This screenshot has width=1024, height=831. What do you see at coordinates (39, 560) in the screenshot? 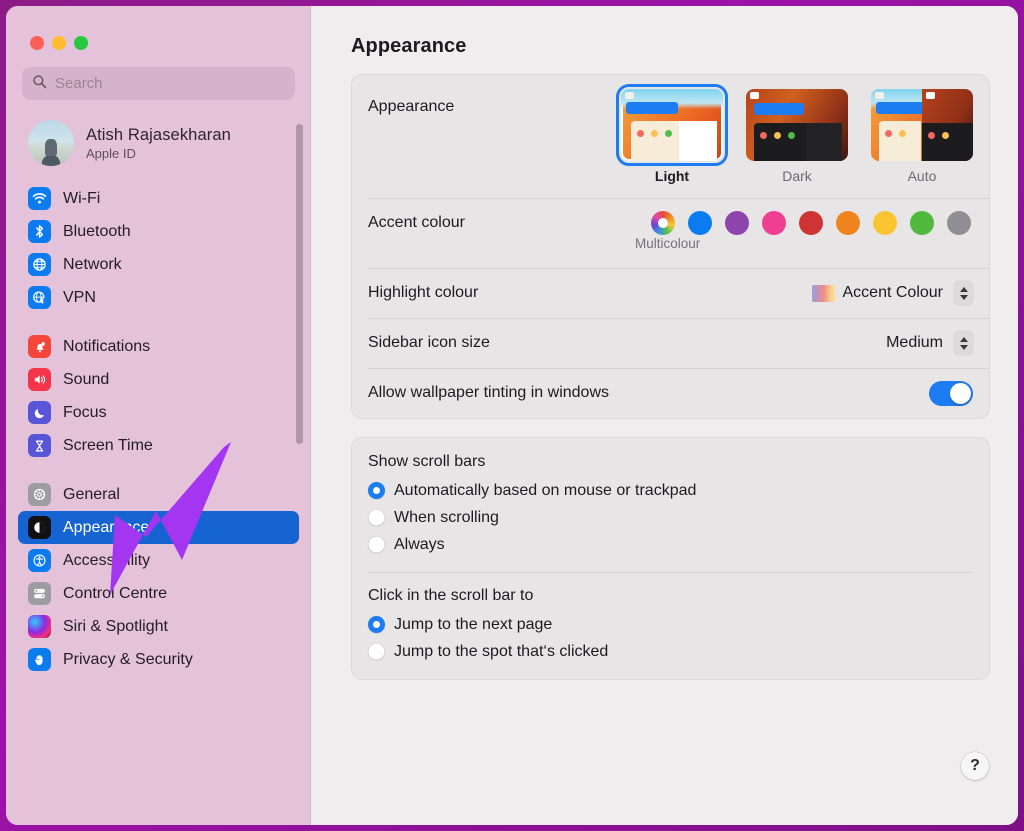
I see `accessibility-icon` at bounding box center [39, 560].